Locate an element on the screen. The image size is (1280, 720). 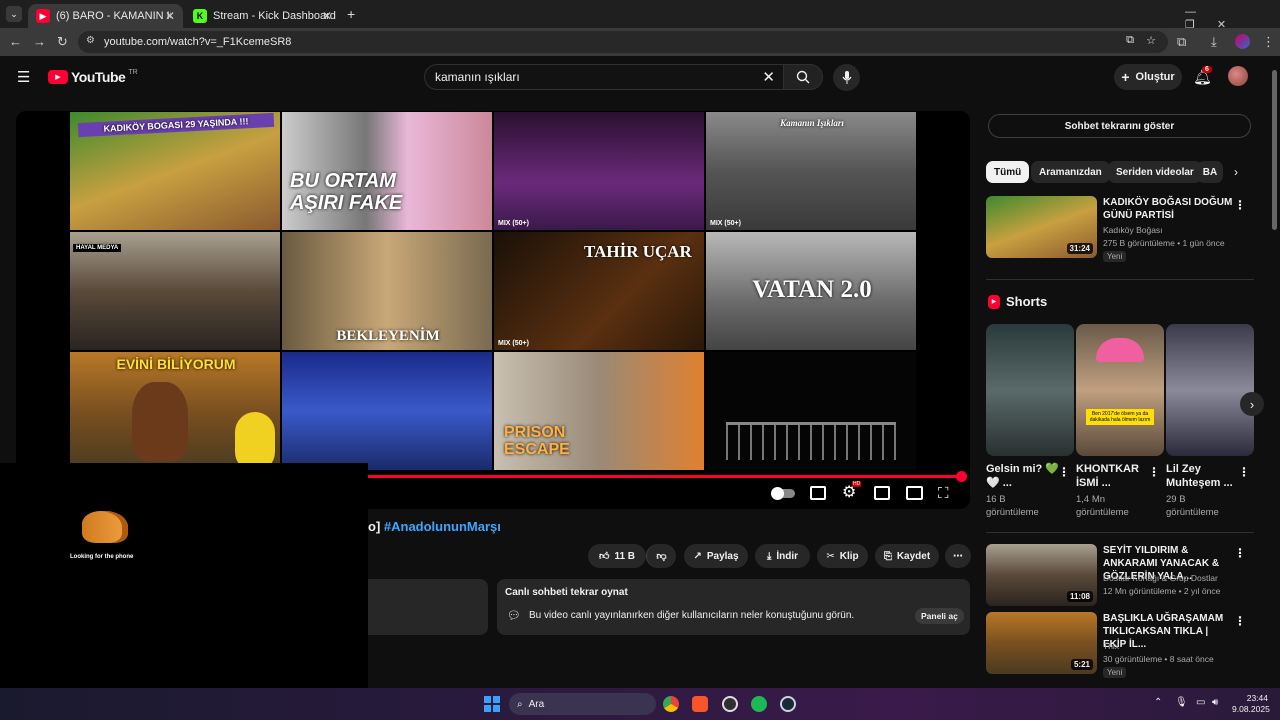
hamburger-menu-icon: ☰ is located at coordinates (23, 77).